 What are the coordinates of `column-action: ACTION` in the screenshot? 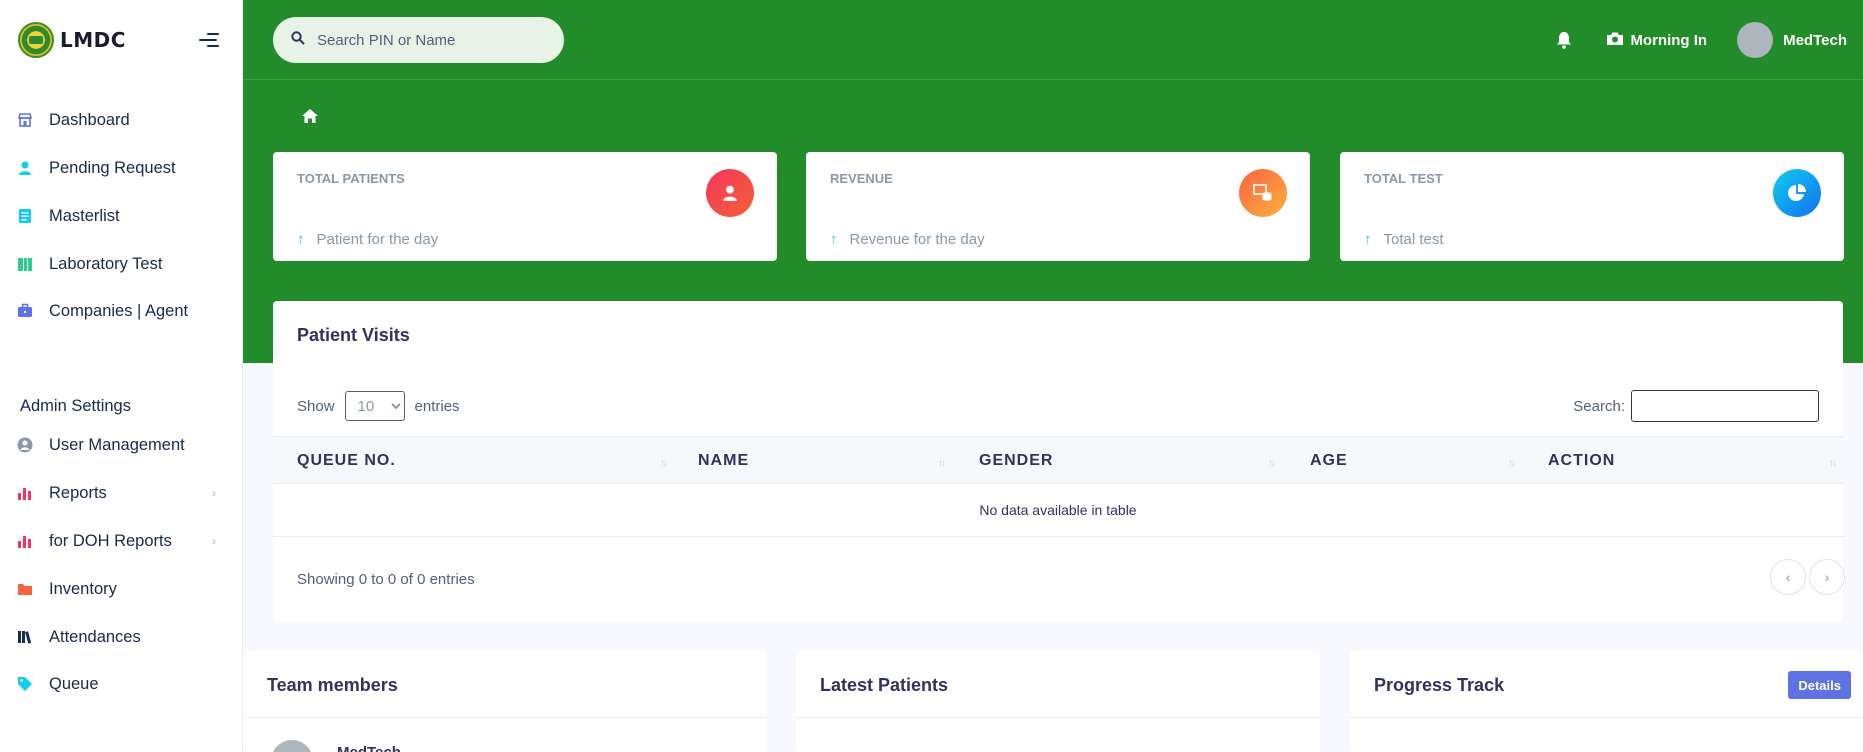 It's located at (1581, 461).